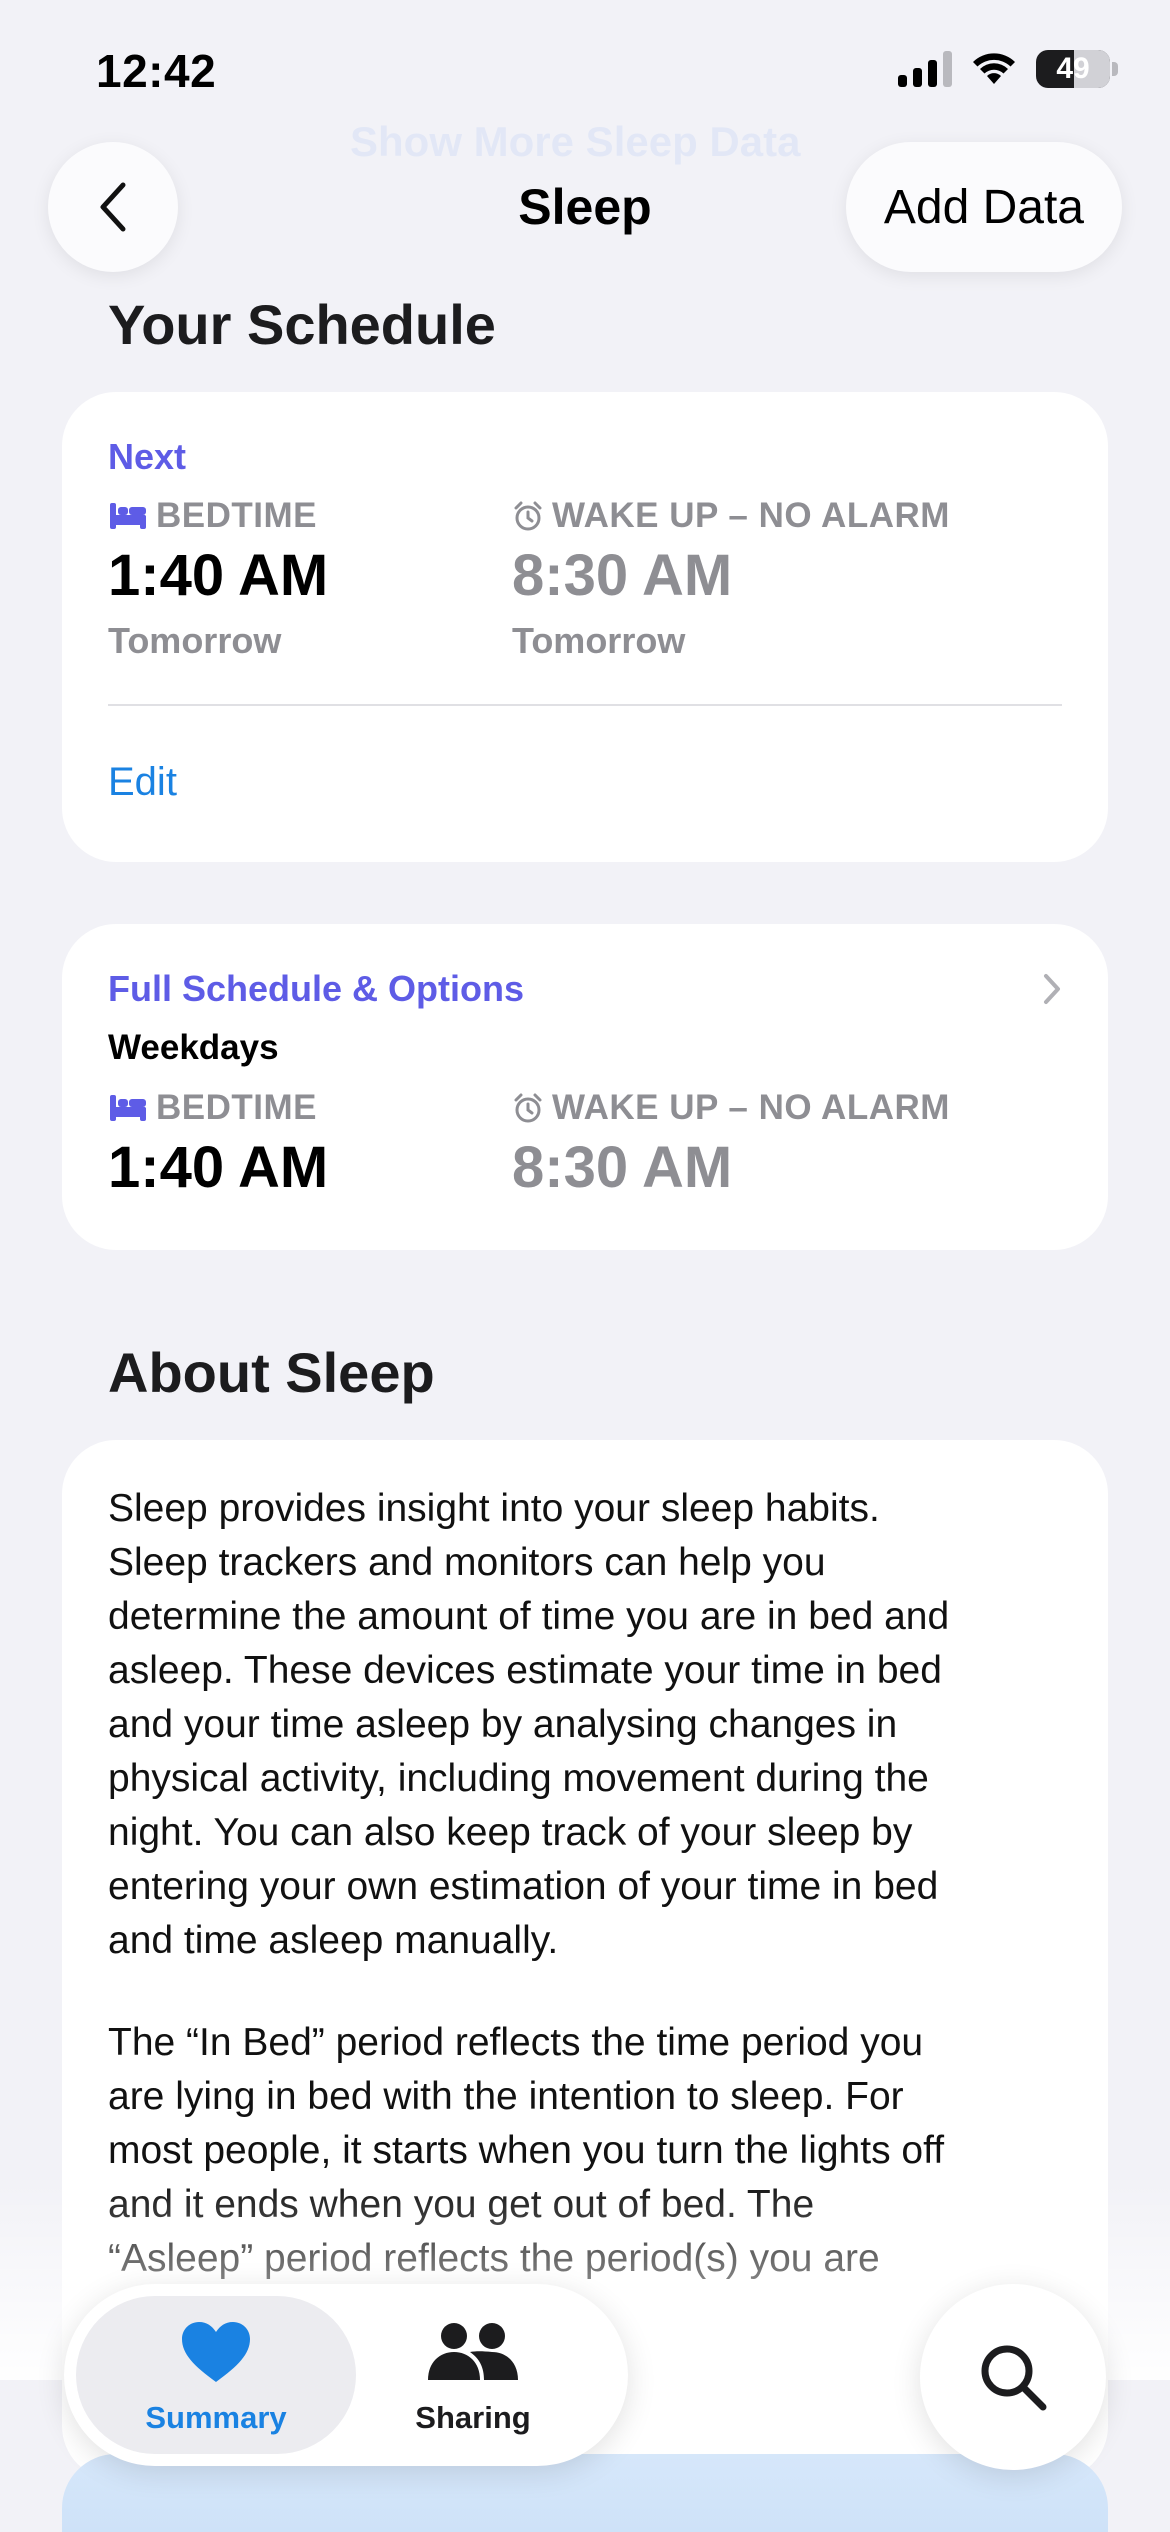  Describe the element at coordinates (983, 207) in the screenshot. I see `add-data-button: Add Data` at that location.